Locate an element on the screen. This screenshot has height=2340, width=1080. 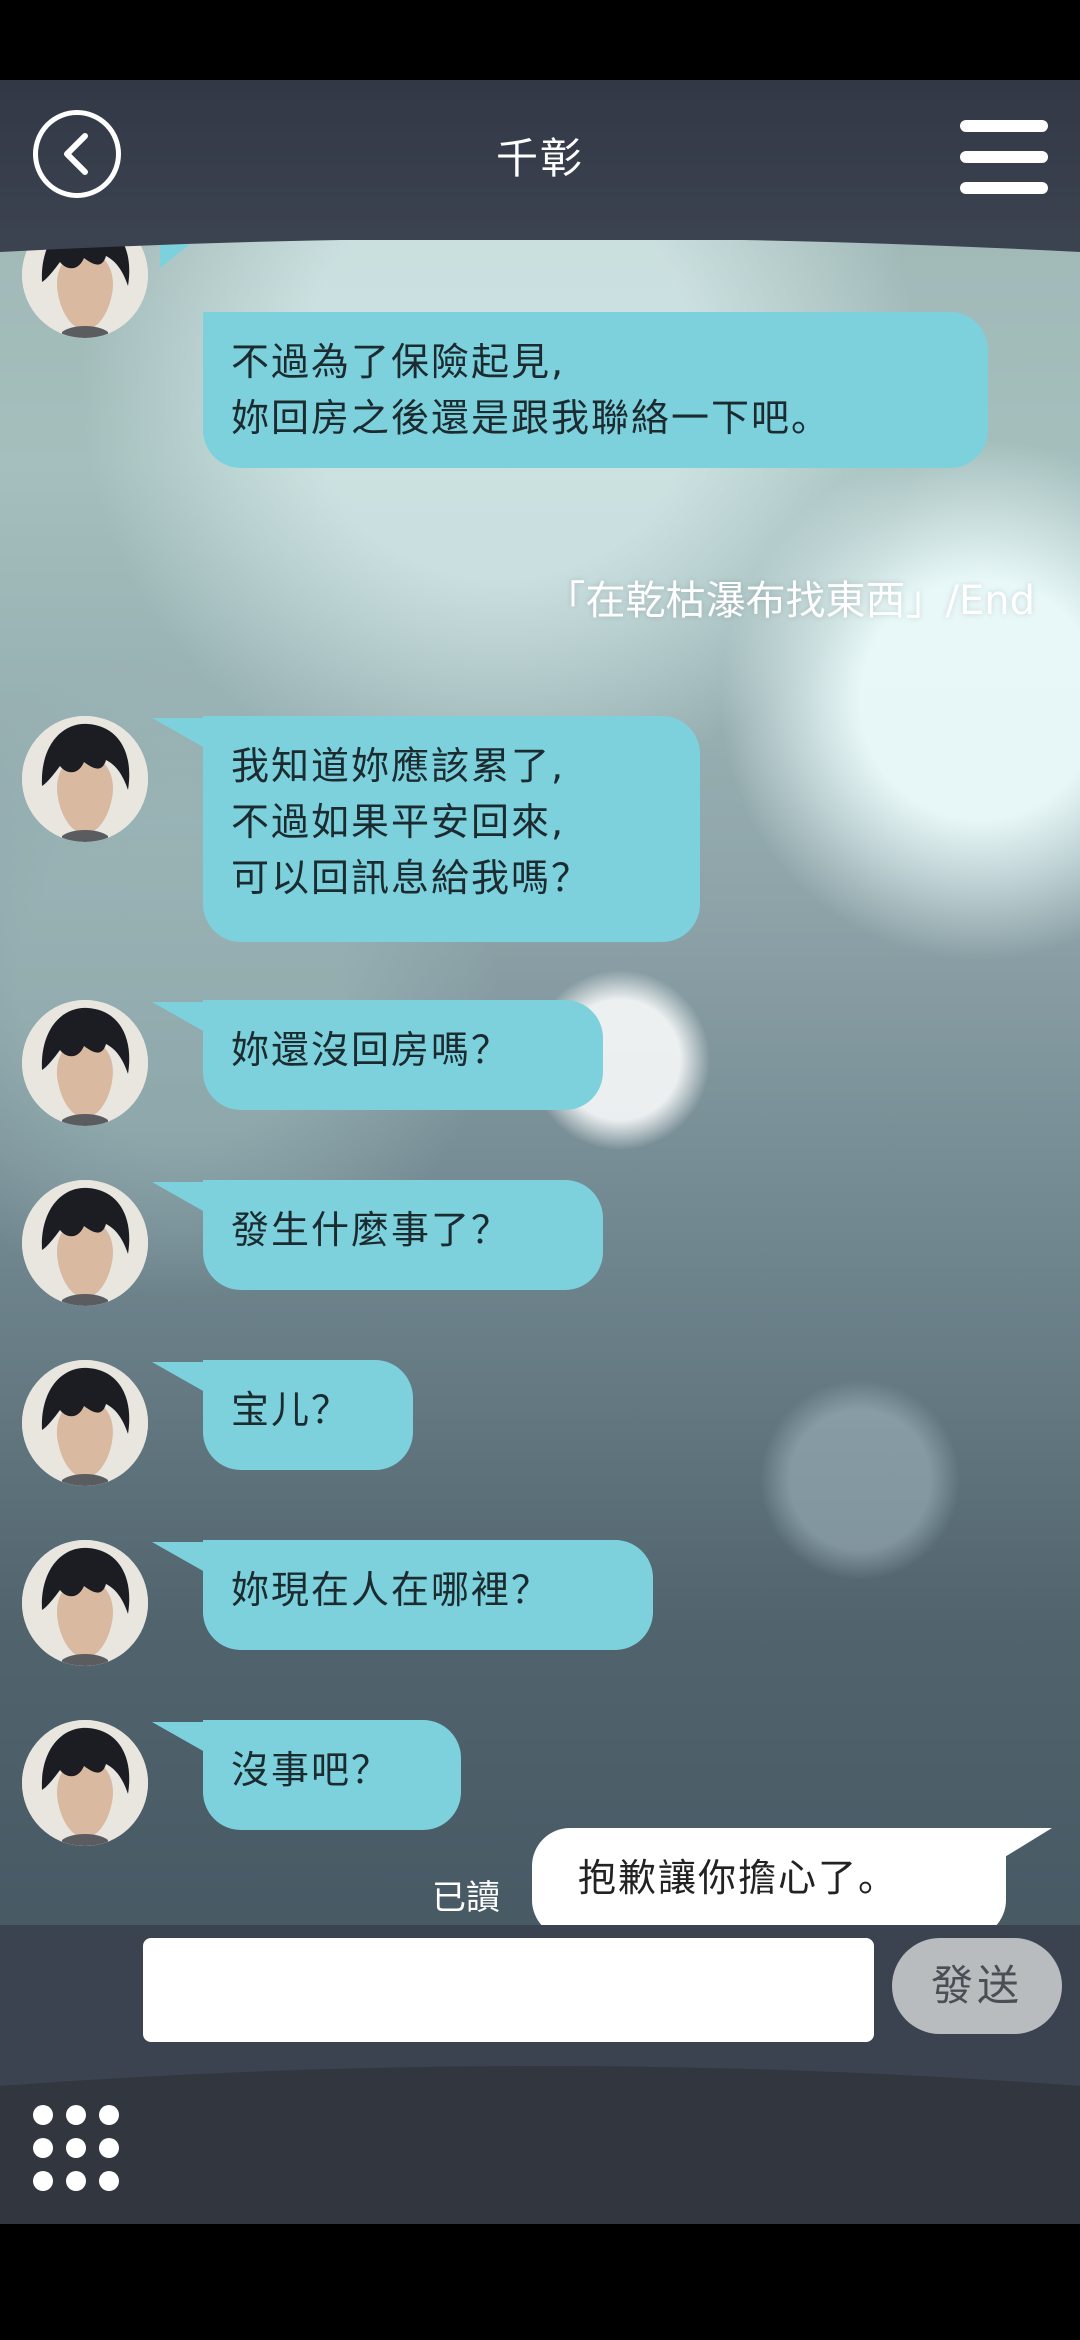
message-bubble: 我知道妳應該累了, 不過如果平安回來, 可以回訊息給我嗎？ is located at coordinates (451, 829).